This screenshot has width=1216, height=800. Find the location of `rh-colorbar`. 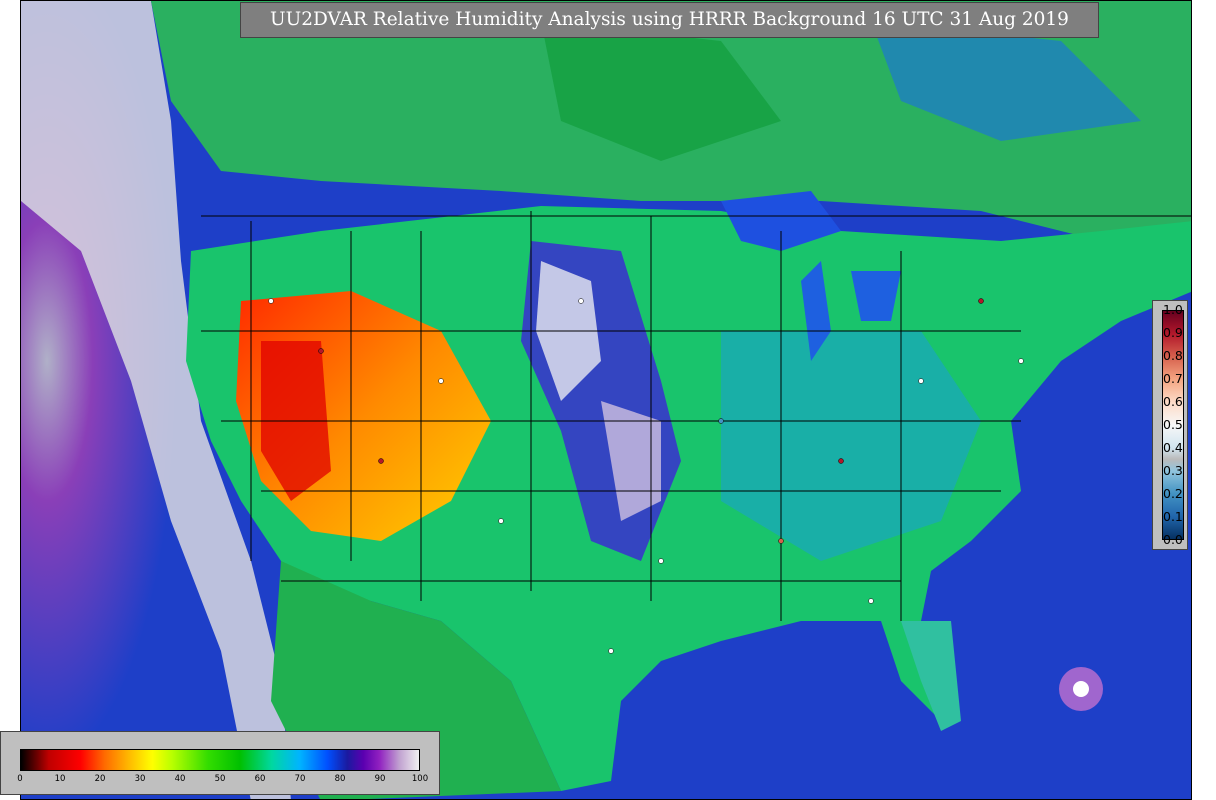

rh-colorbar is located at coordinates (220, 760).